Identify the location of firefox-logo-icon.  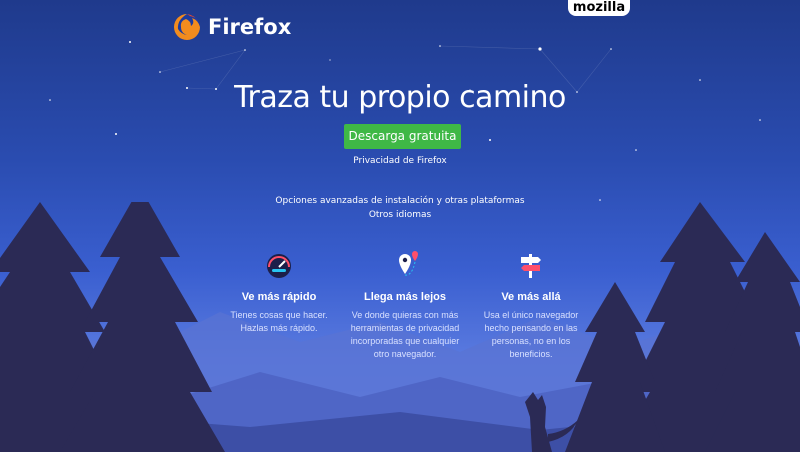
(187, 27).